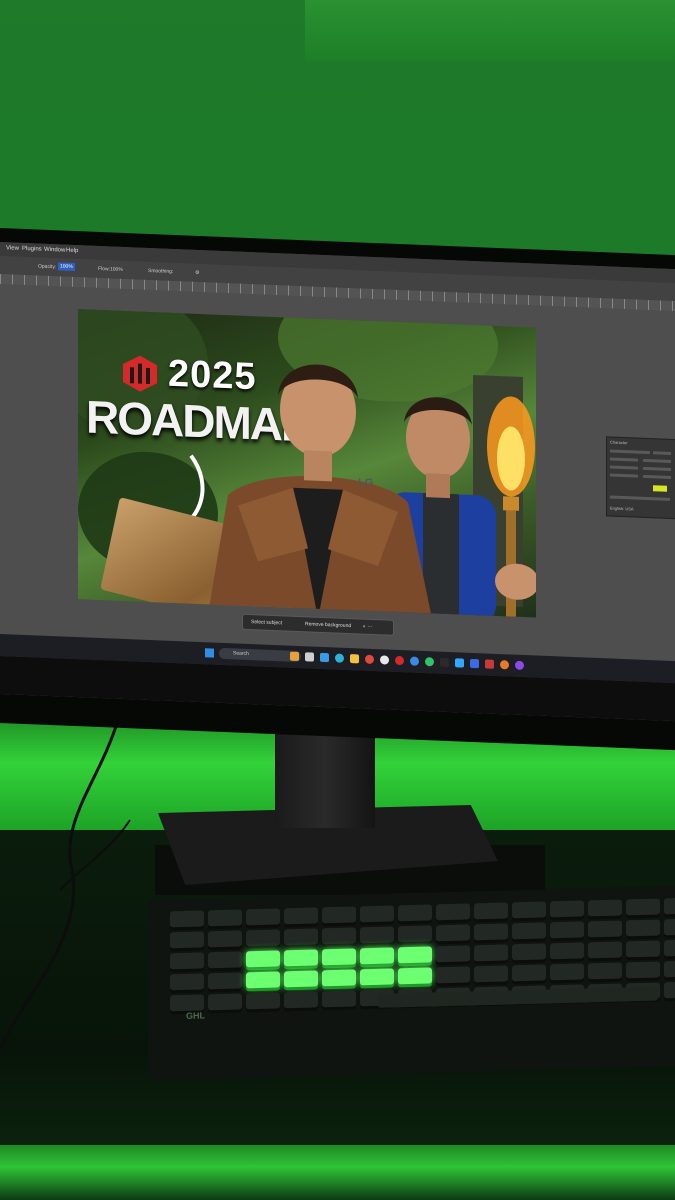 The image size is (675, 1200). What do you see at coordinates (209, 653) in the screenshot?
I see `windows-start-icon` at bounding box center [209, 653].